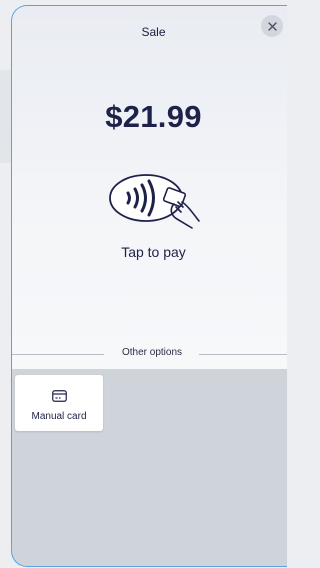 The width and height of the screenshot is (320, 568). Describe the element at coordinates (153, 116) in the screenshot. I see `sale-amount: $21.99` at that location.